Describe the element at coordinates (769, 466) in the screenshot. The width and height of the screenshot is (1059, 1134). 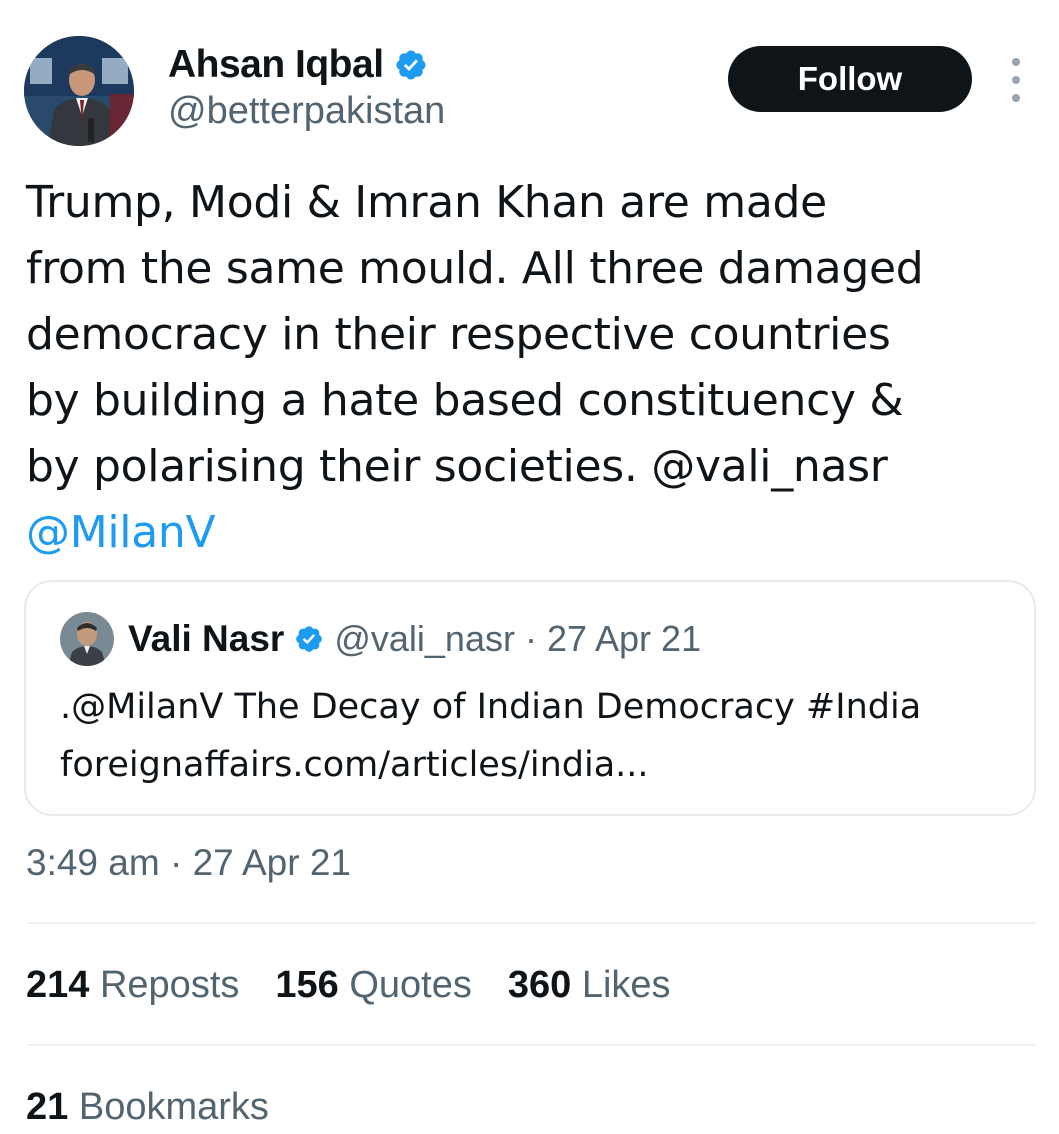
I see `mention-link: @vali_nasr` at that location.